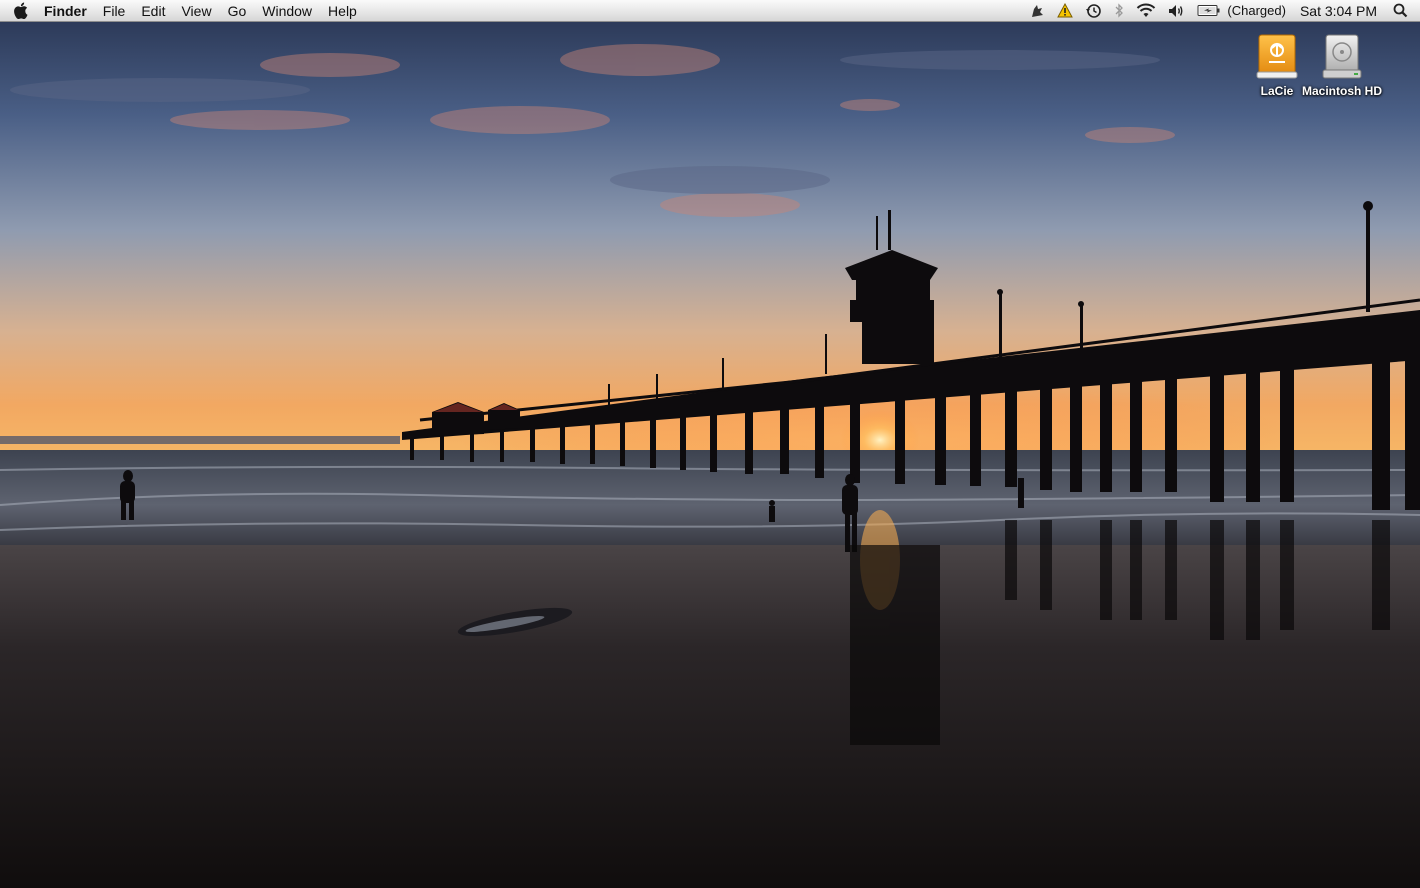  What do you see at coordinates (1037, 11) in the screenshot?
I see `growl-icon` at bounding box center [1037, 11].